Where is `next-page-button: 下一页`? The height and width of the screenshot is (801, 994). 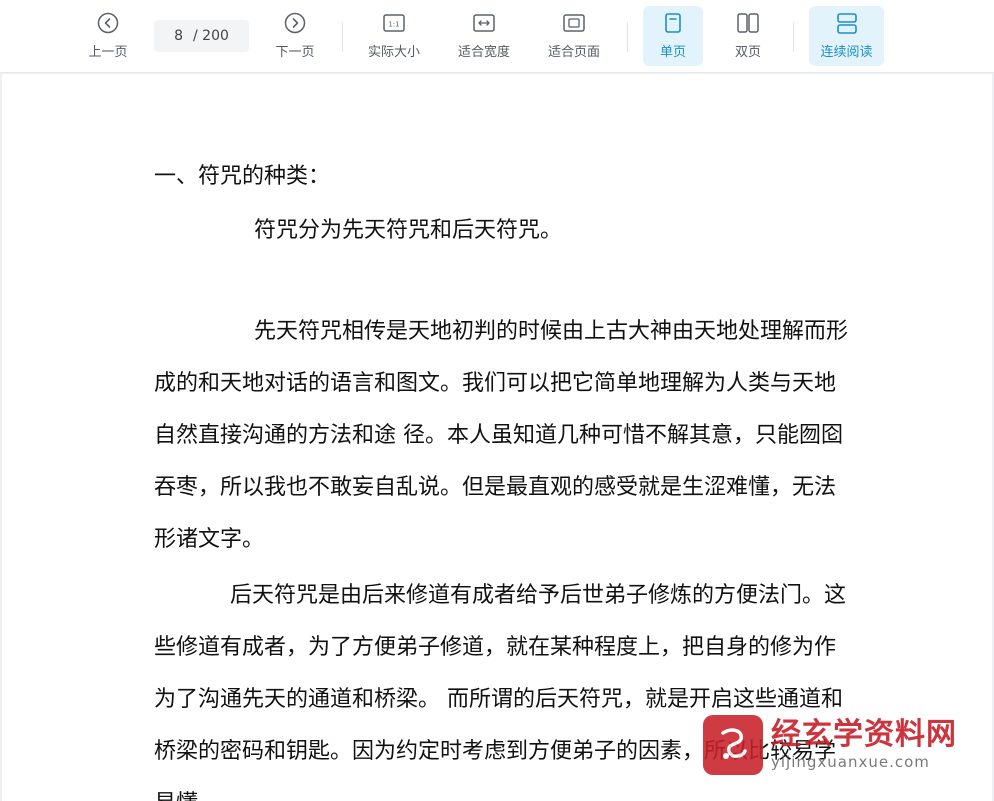 next-page-button: 下一页 is located at coordinates (295, 36).